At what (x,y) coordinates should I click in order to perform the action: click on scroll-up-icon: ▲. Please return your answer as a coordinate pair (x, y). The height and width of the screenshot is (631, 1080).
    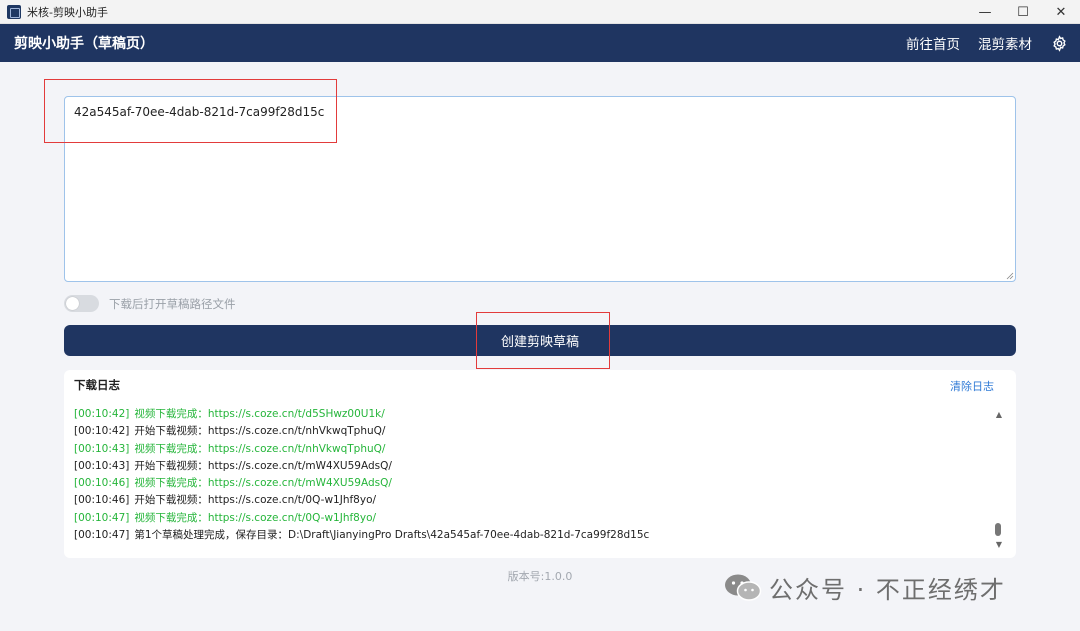
    Looking at the image, I should click on (999, 414).